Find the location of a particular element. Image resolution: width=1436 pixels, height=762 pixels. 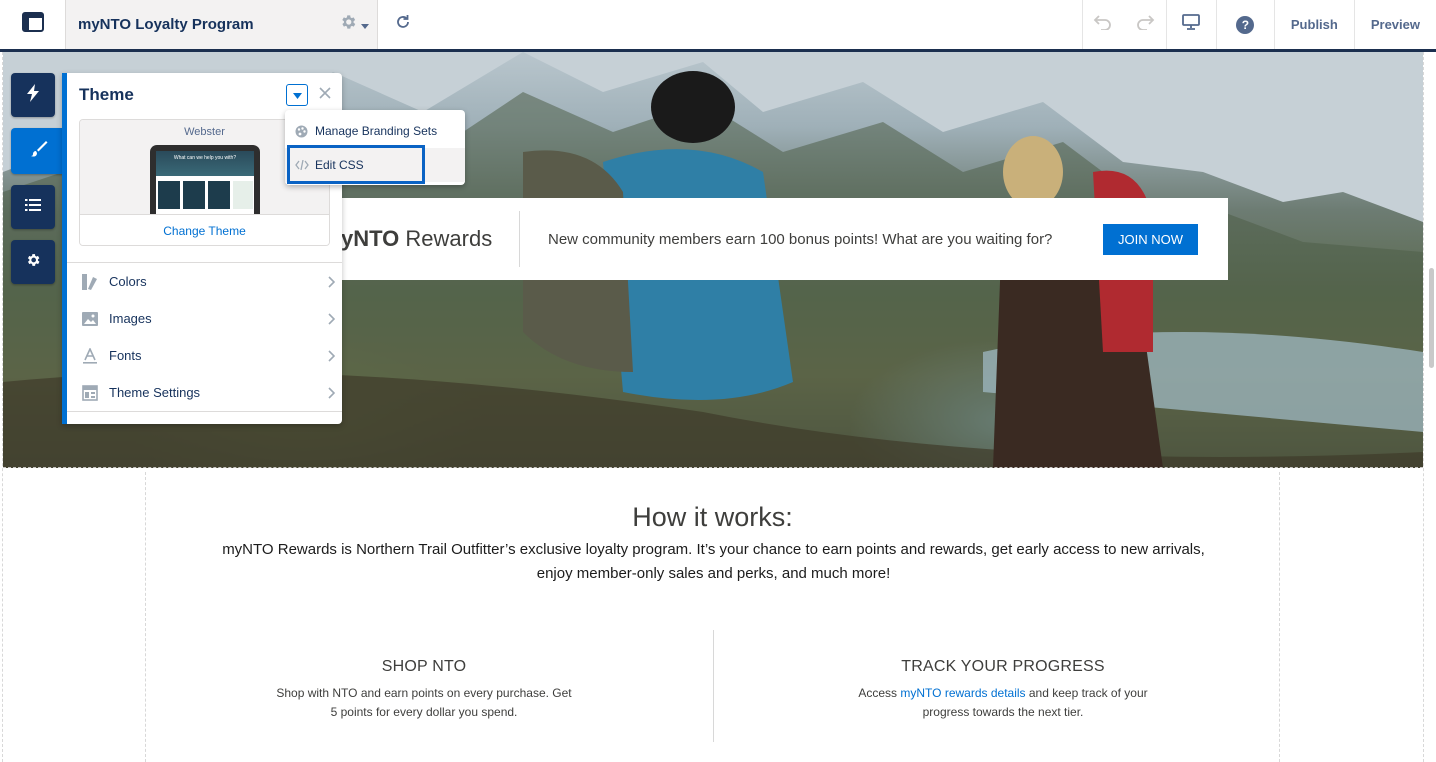

menu-item-manage-branding-sets: Manage Branding Sets is located at coordinates (375, 131).